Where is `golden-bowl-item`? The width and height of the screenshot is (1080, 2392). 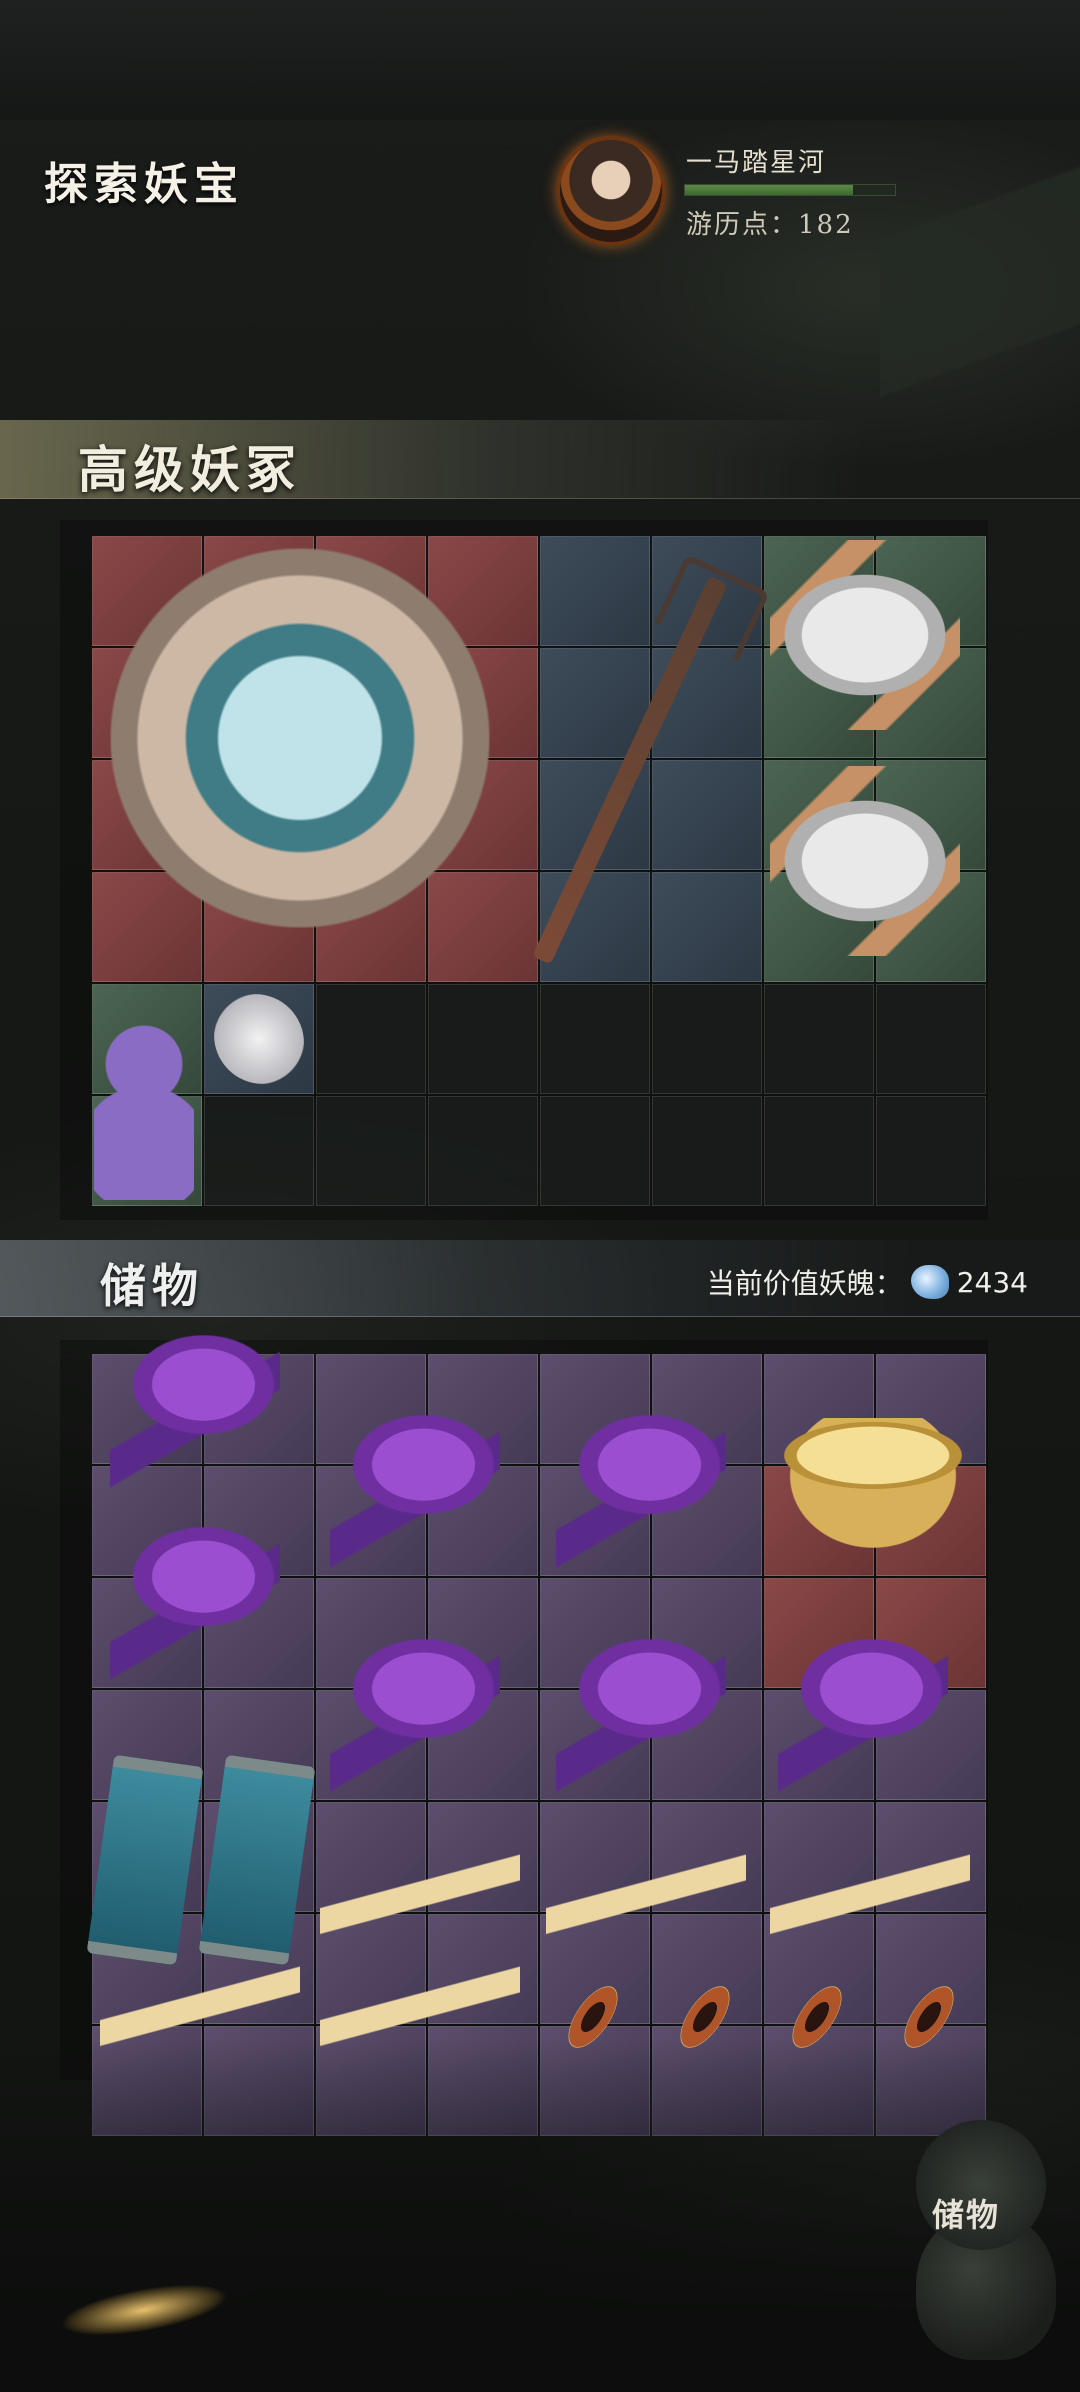 golden-bowl-item is located at coordinates (873, 1503).